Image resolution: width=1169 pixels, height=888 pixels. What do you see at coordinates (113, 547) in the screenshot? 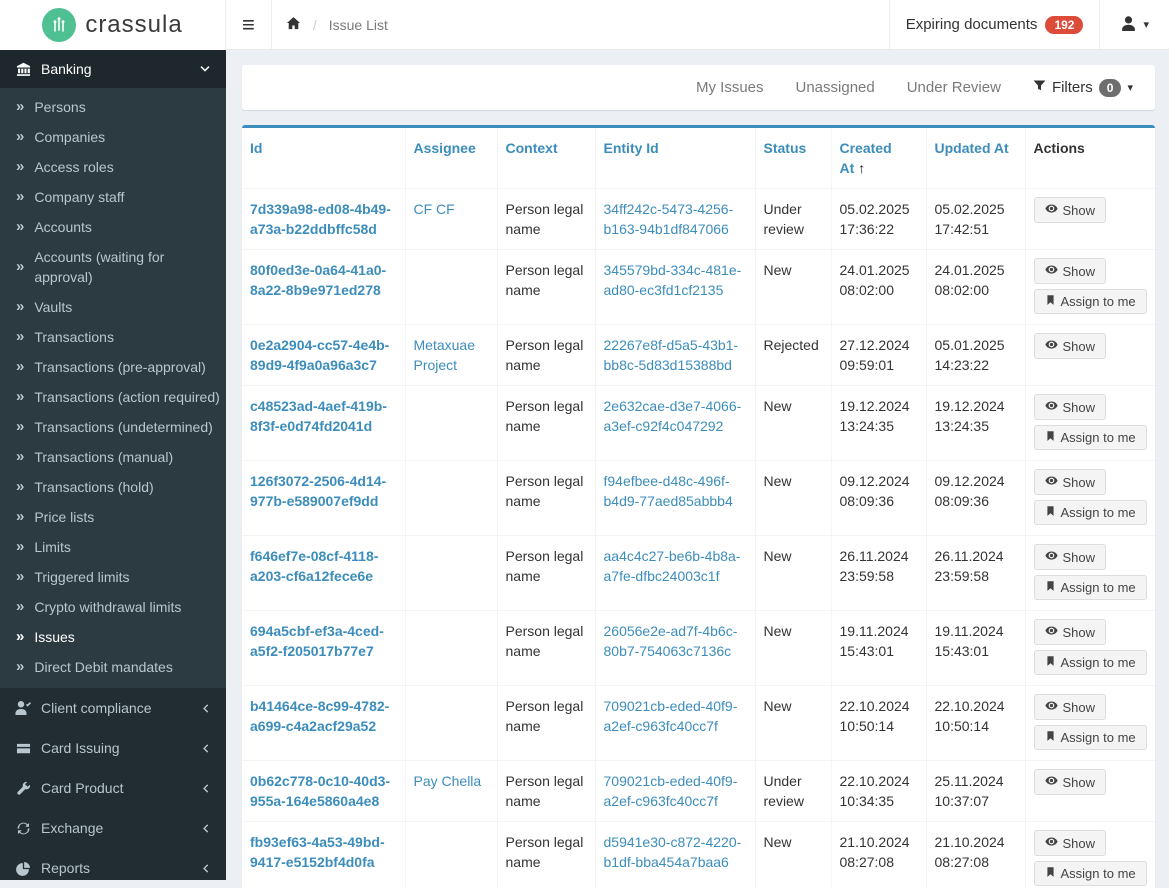
I see `sidebar-item-limits: » Limits` at bounding box center [113, 547].